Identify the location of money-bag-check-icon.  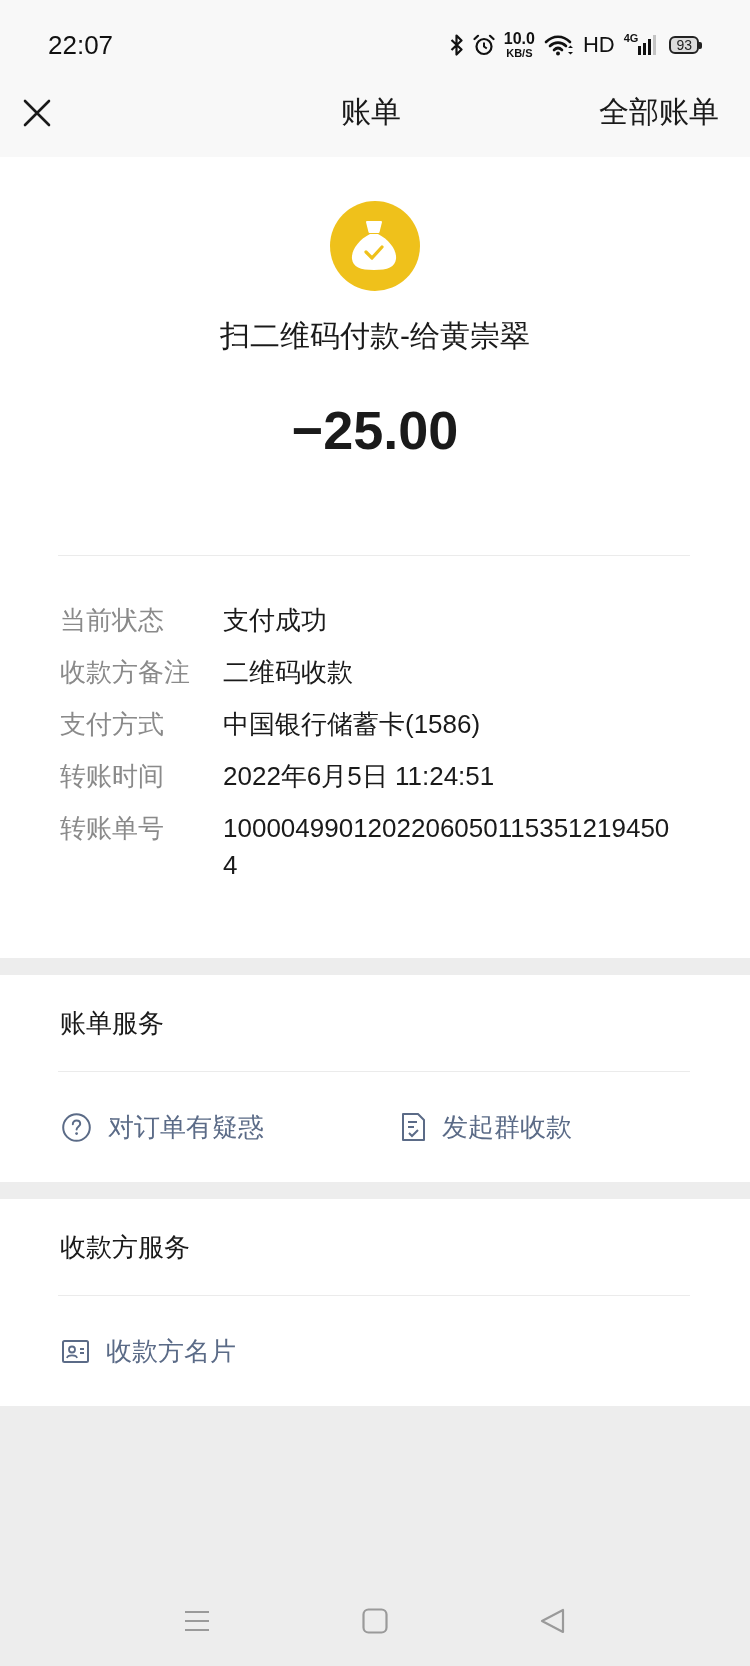
(375, 246).